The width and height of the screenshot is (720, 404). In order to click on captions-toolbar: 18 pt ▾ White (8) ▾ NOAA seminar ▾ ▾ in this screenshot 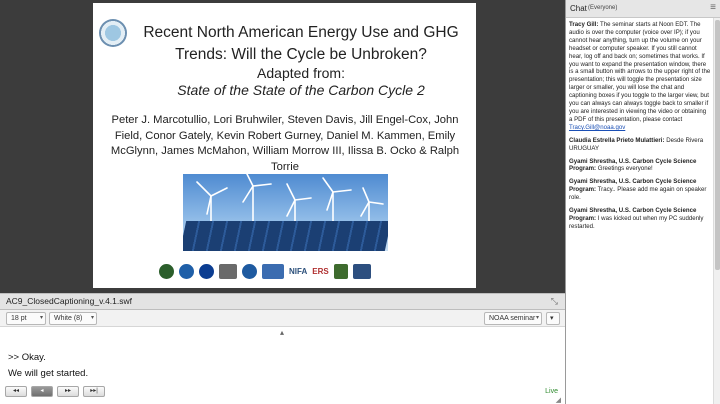, I will do `click(282, 318)`.